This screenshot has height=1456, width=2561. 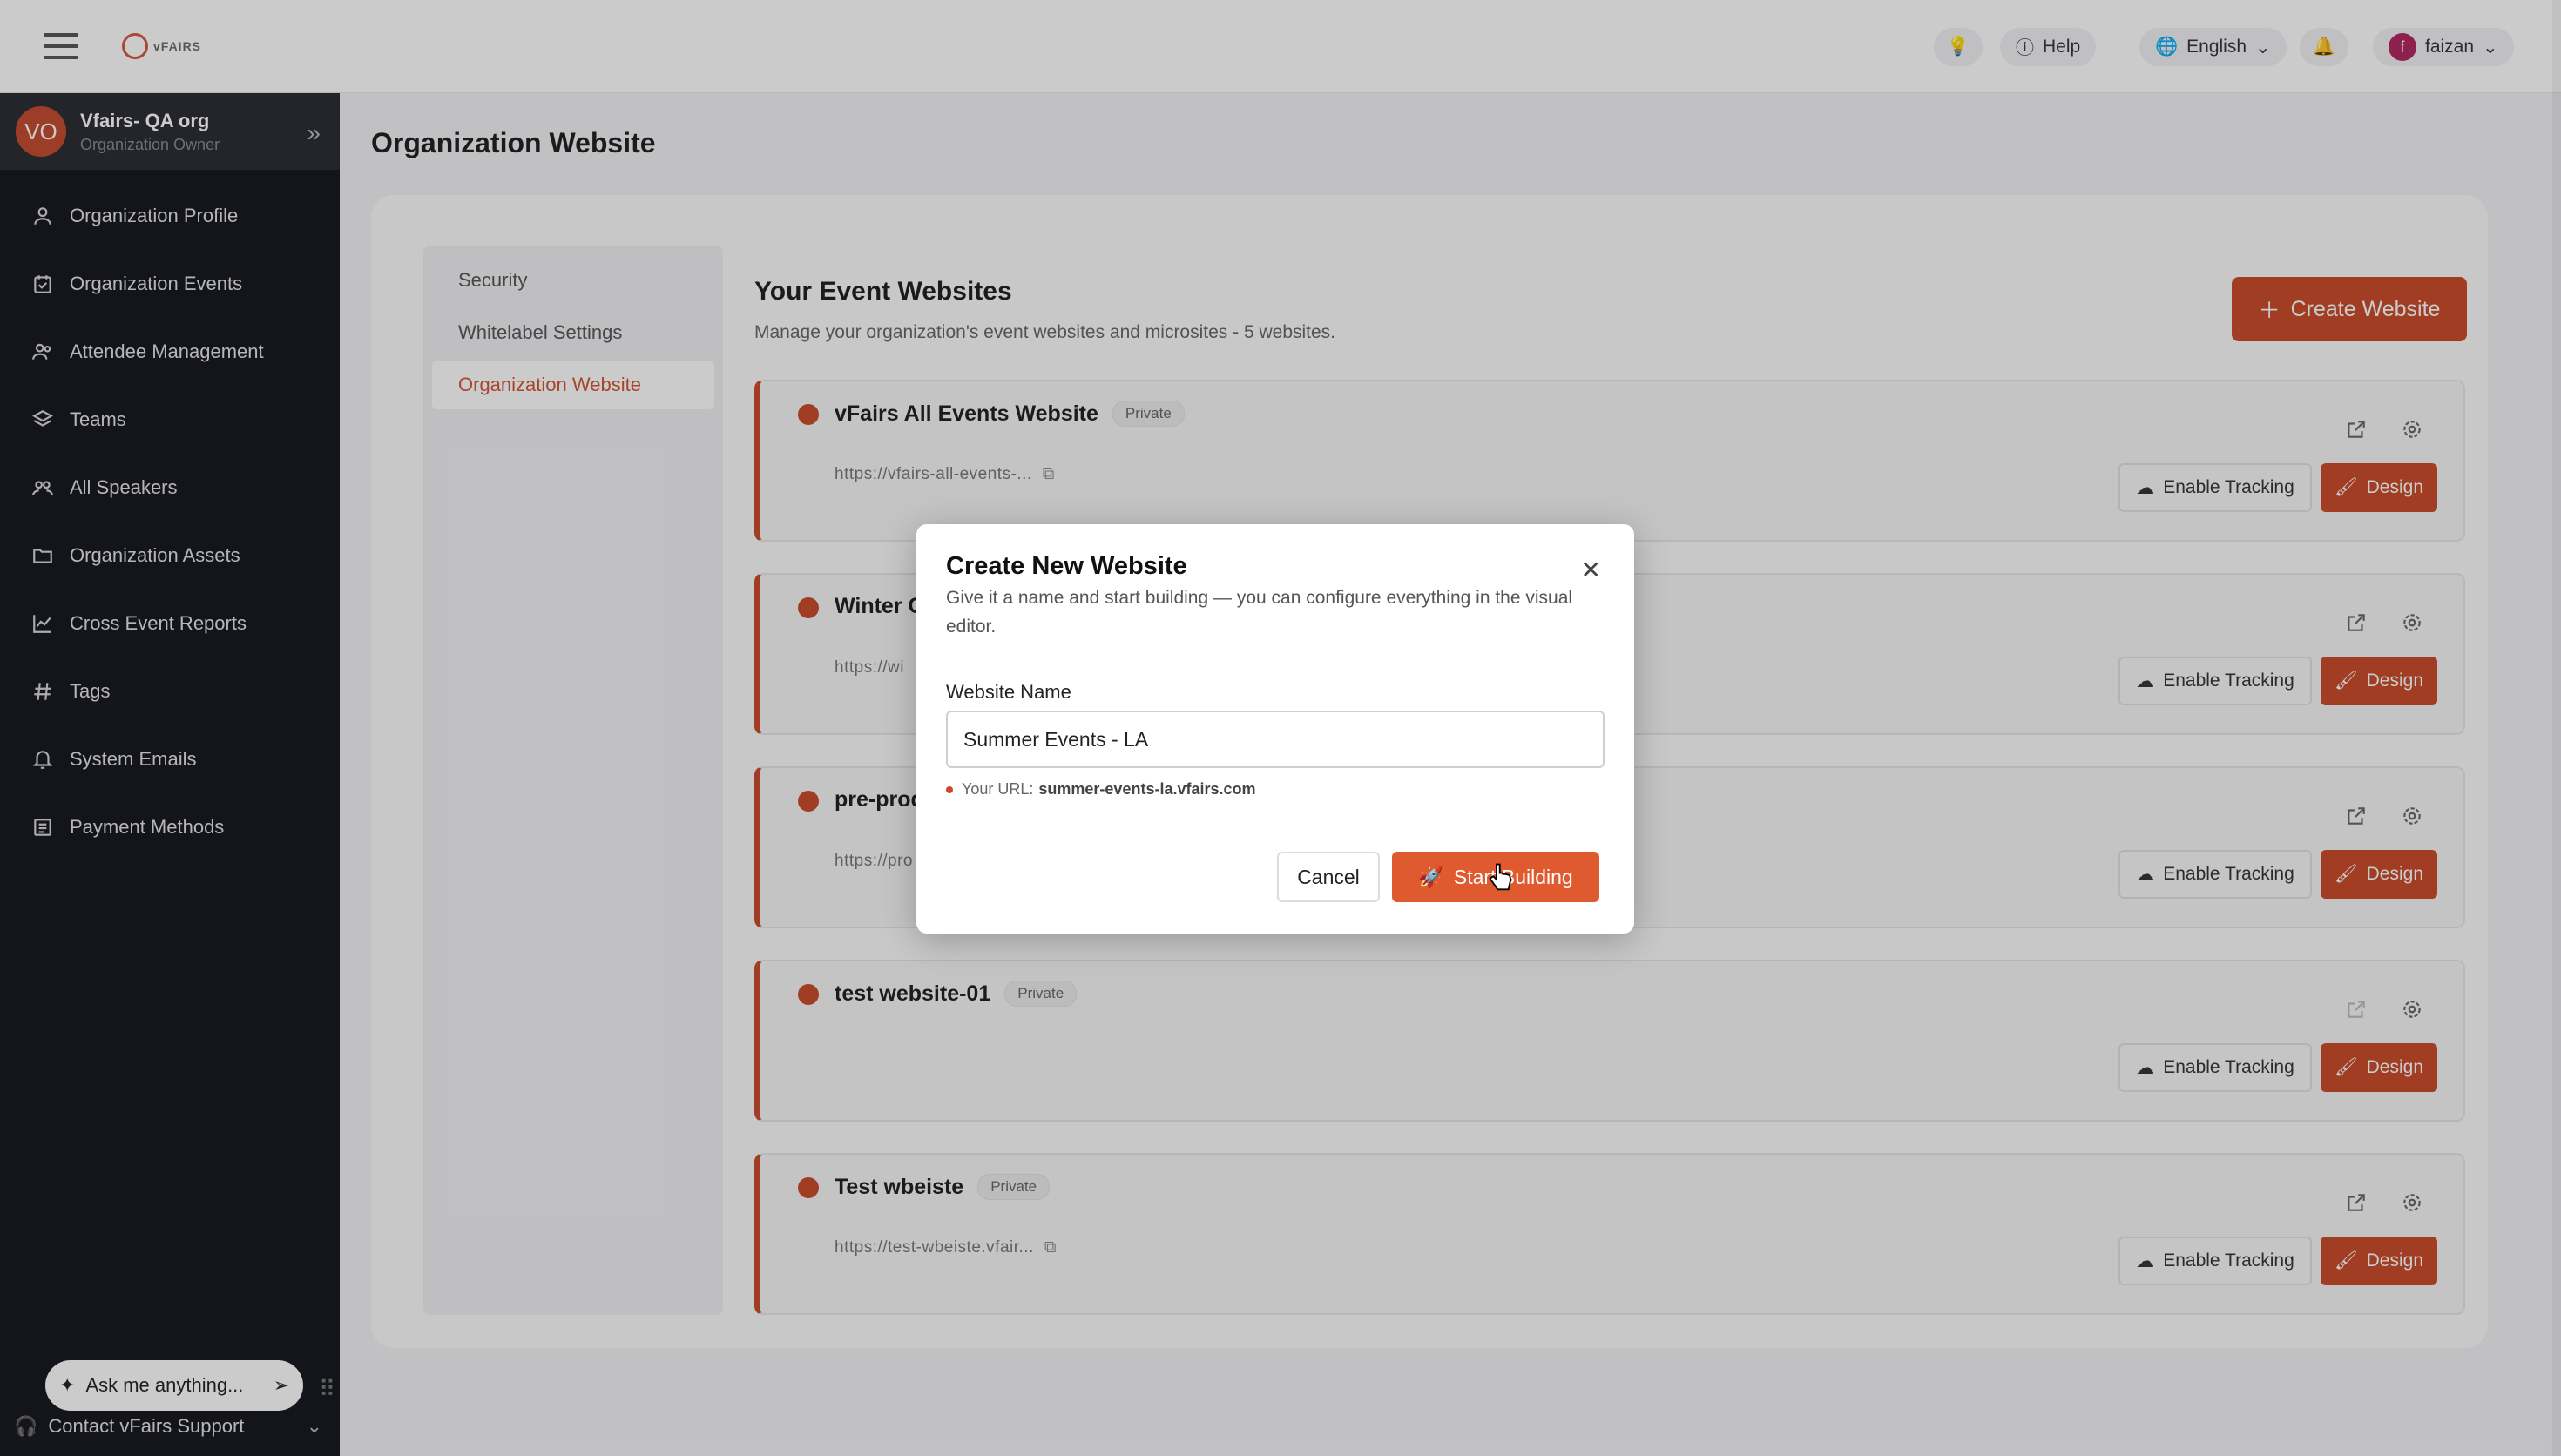 I want to click on dialog-title: Create New Website, so click(x=1066, y=566).